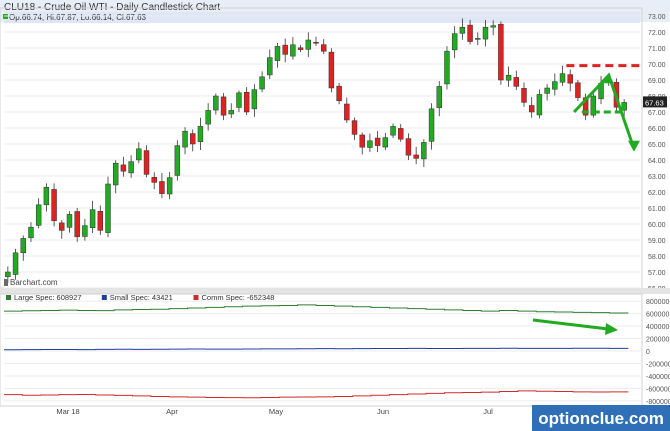 The width and height of the screenshot is (670, 431). What do you see at coordinates (327, 411) in the screenshot?
I see `x-axis: Mar 18AprMayJunJulAug` at bounding box center [327, 411].